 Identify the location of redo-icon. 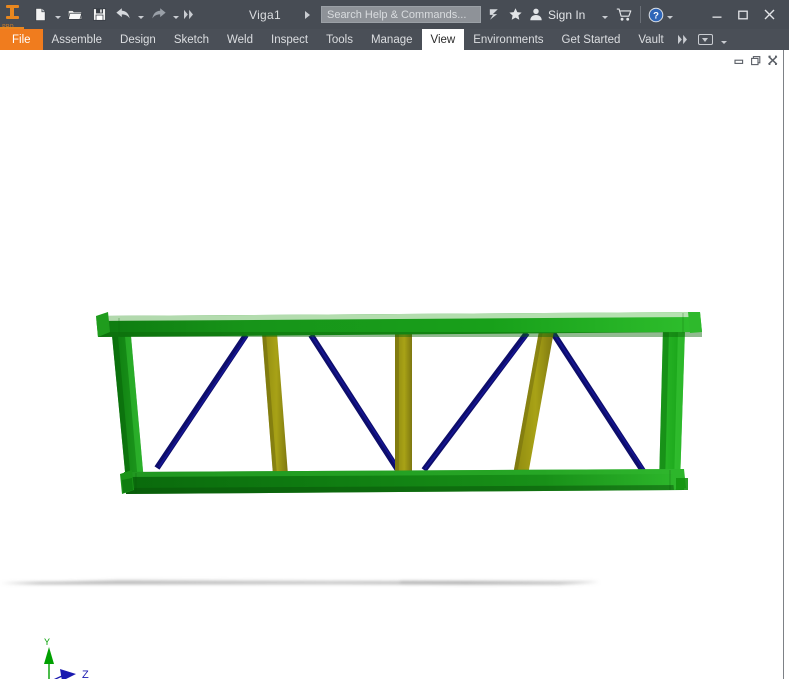
(158, 15).